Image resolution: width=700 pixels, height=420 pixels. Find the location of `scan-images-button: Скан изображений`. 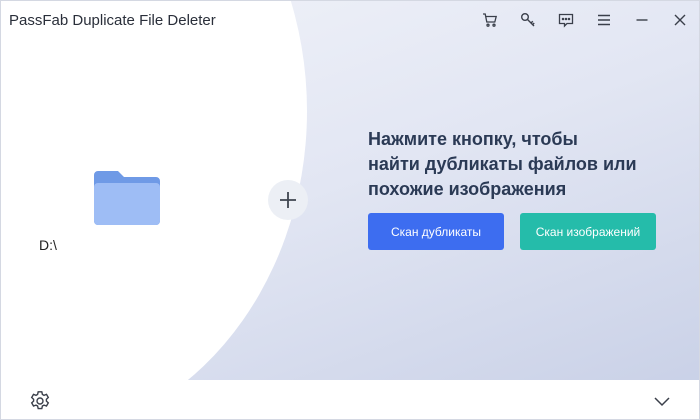

scan-images-button: Скан изображений is located at coordinates (588, 231).